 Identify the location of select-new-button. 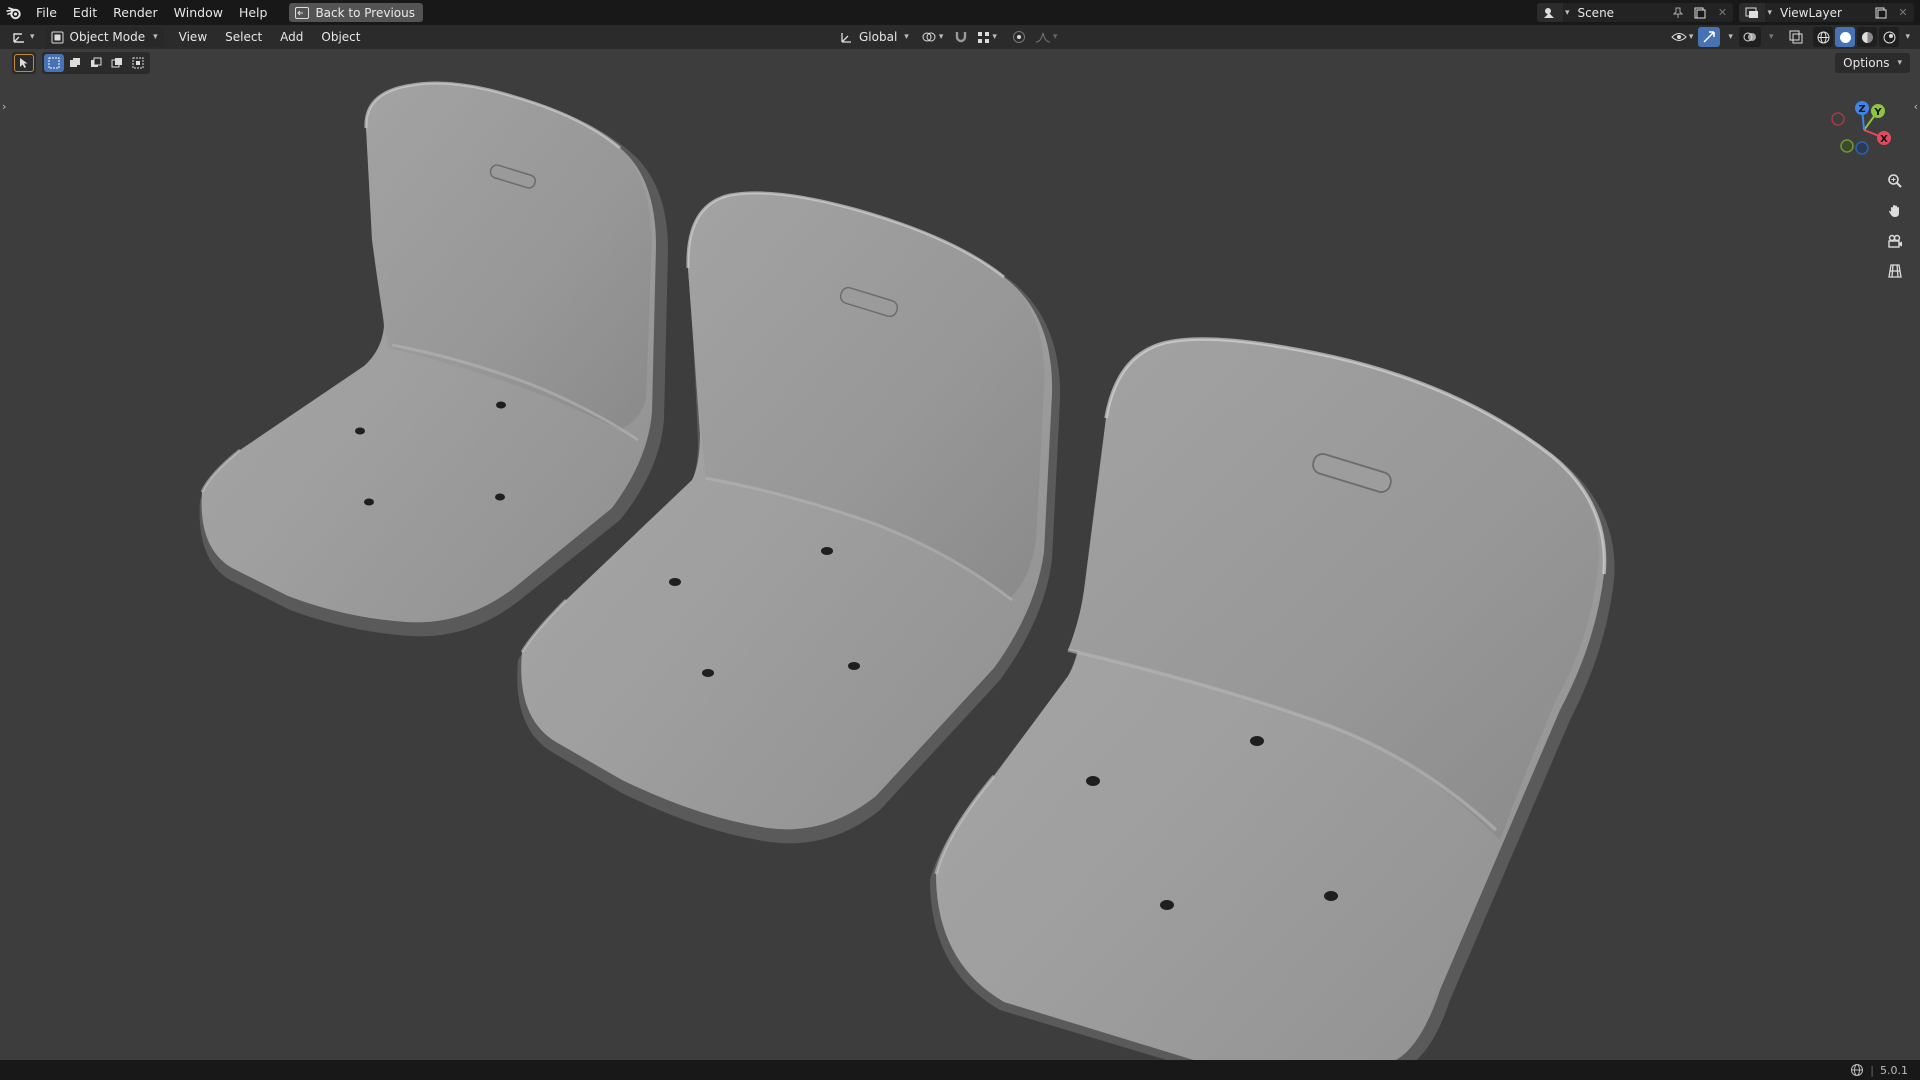
(54, 63).